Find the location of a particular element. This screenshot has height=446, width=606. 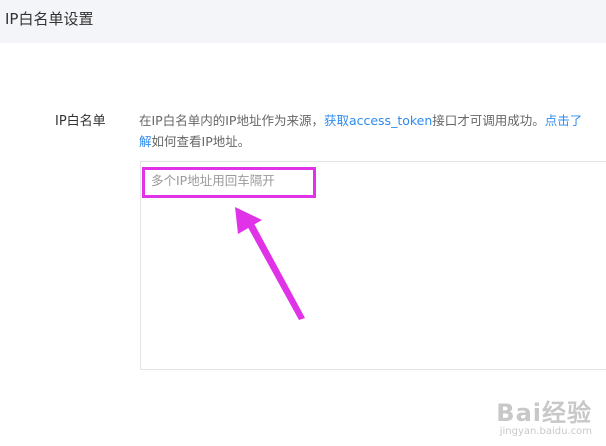

watermark-logo: Bai经验 is located at coordinates (544, 413).